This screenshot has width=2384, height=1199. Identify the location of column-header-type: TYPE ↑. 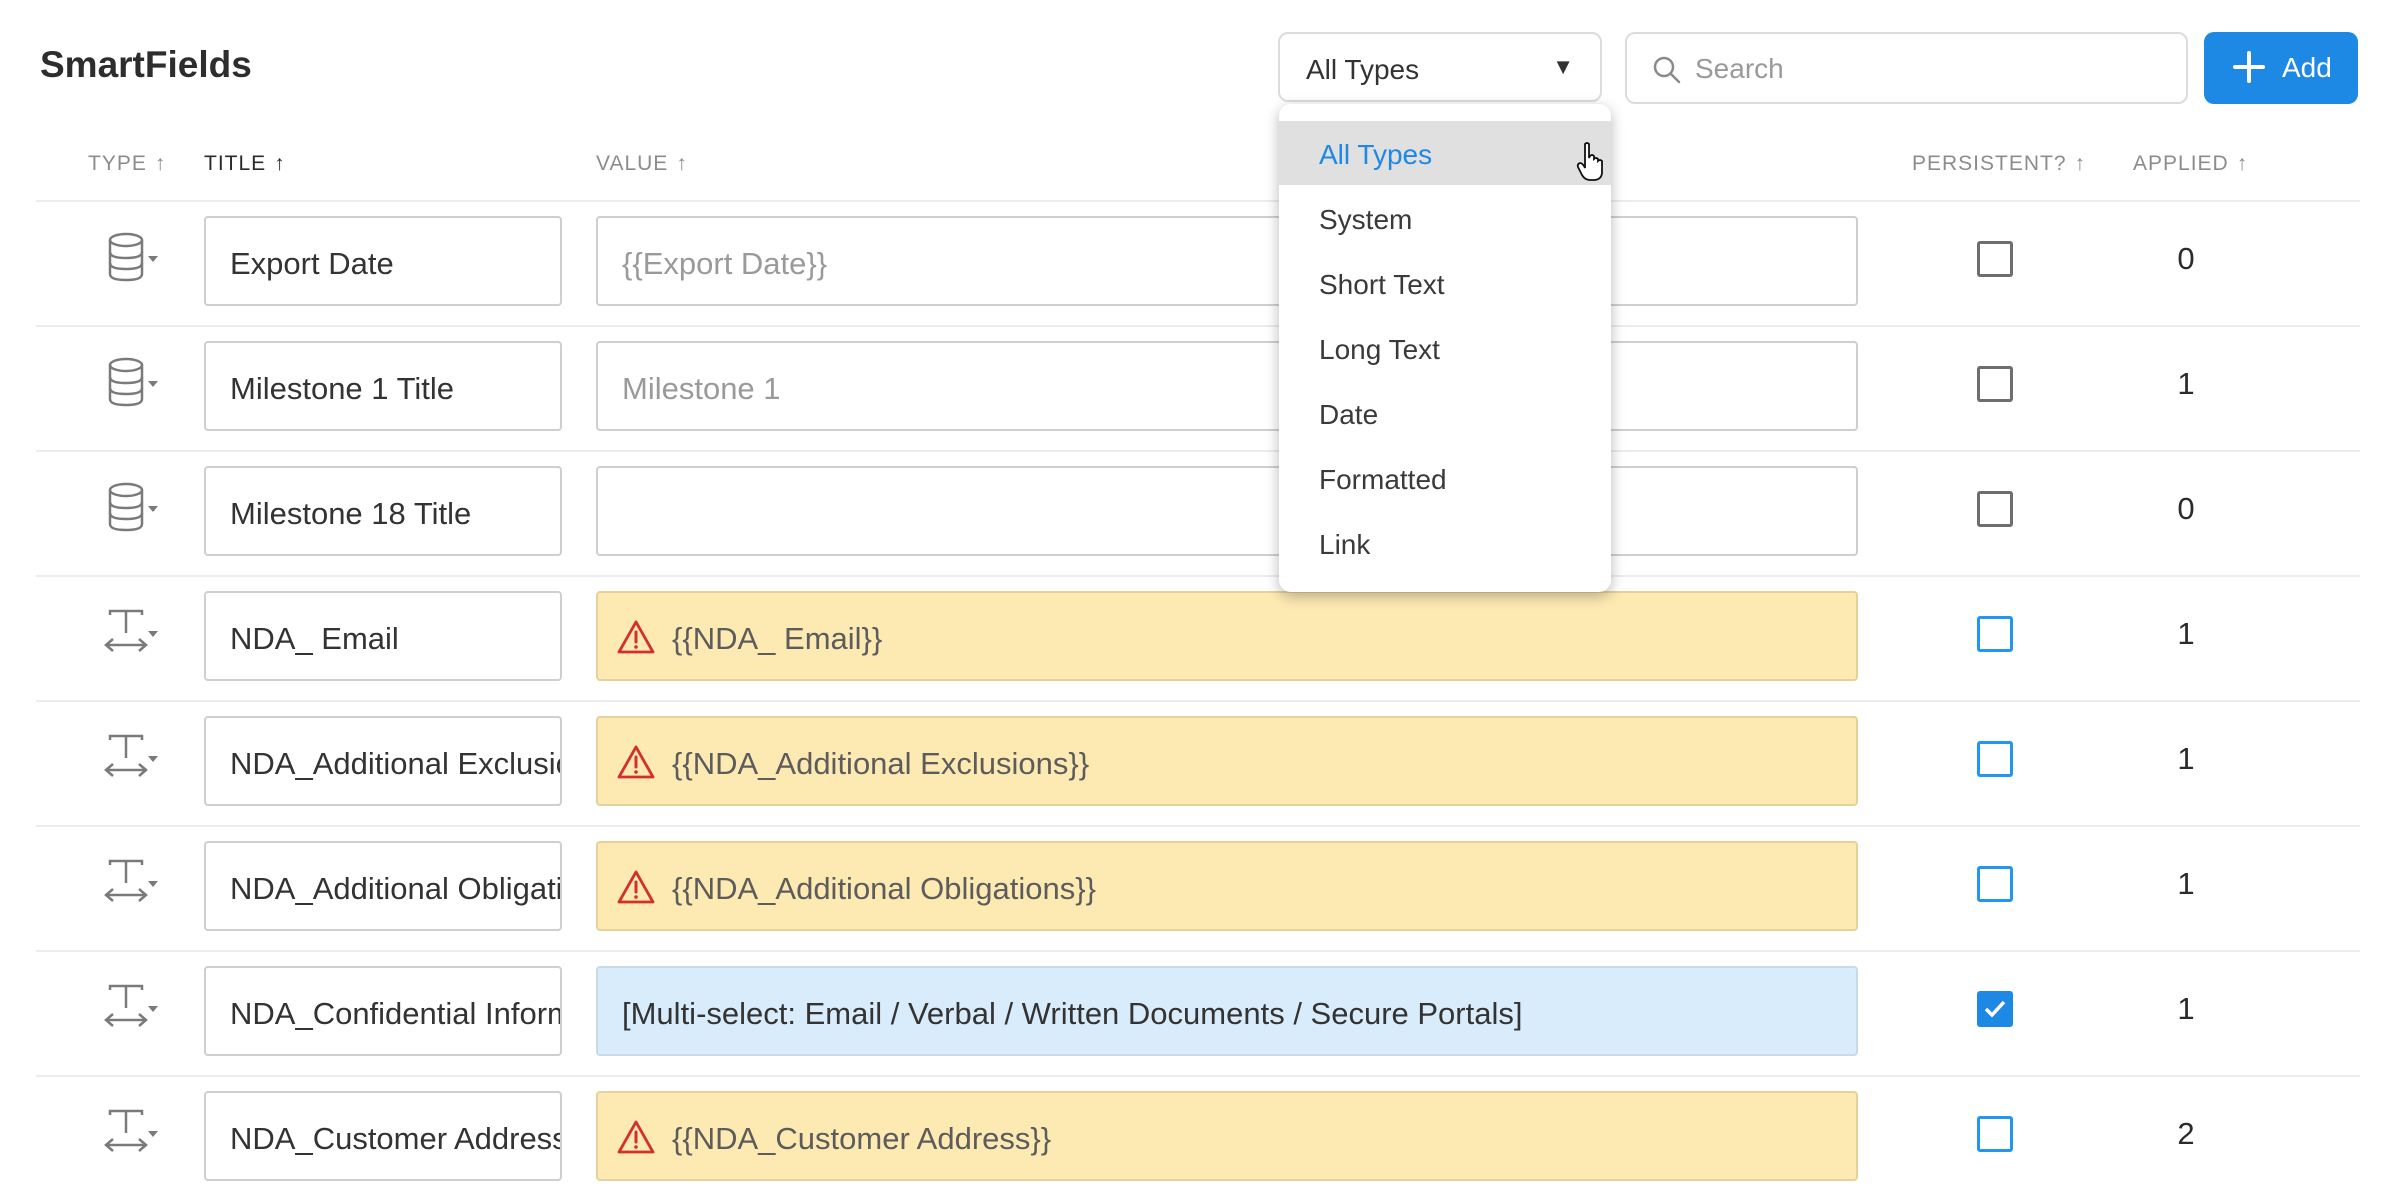
(127, 164).